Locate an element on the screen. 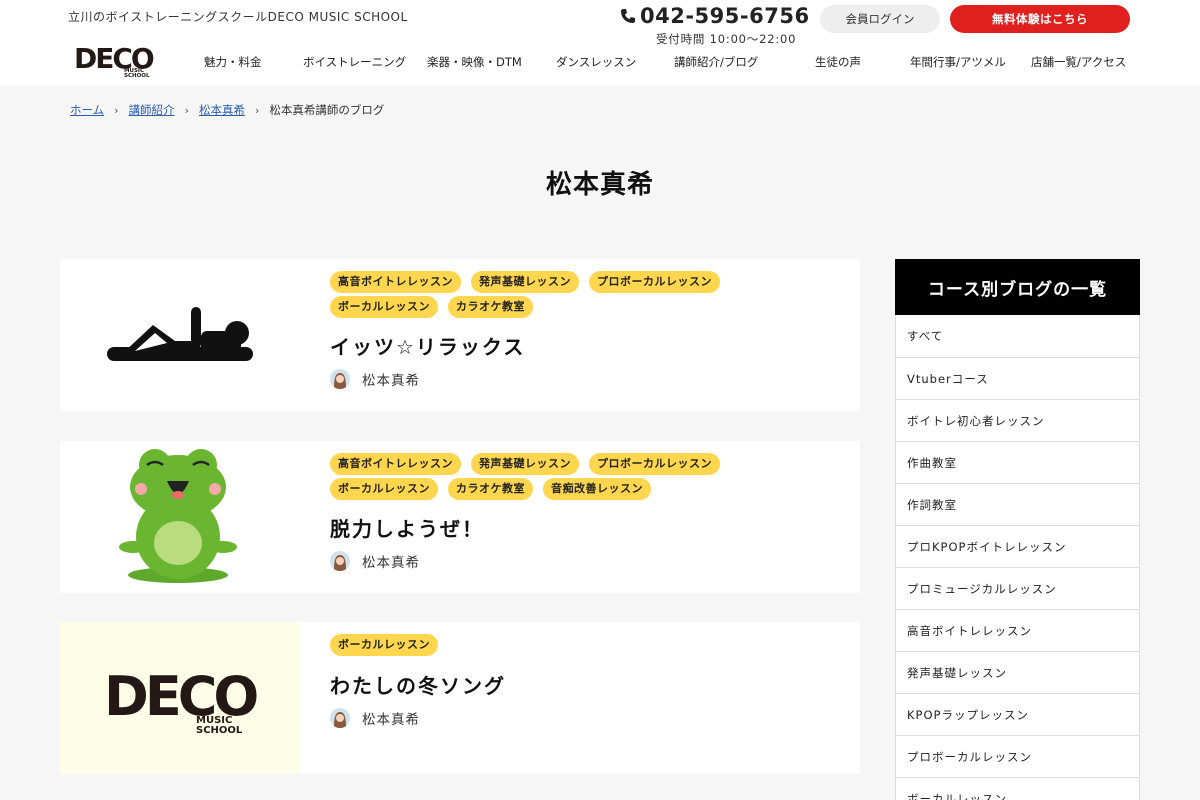  breadcrumb: ホーム › 講師紹介 › 松本真希 › 松本真希講師のブログ is located at coordinates (227, 110).